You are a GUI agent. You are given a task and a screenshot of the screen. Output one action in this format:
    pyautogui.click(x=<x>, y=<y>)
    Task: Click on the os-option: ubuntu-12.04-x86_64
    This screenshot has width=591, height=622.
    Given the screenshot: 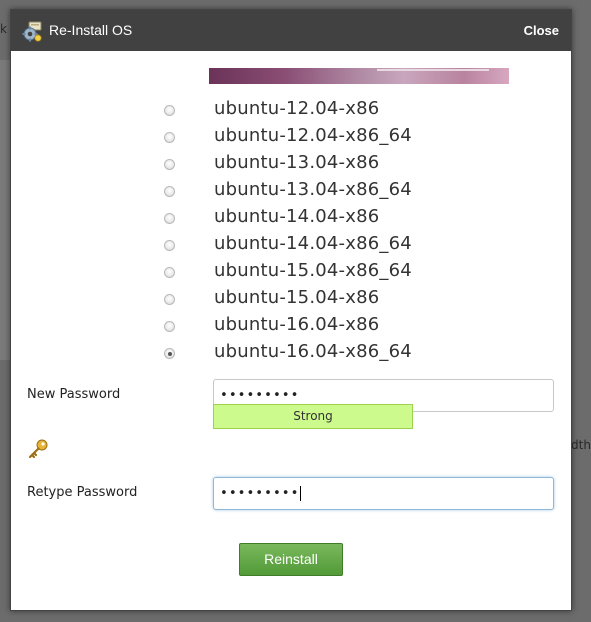 What is the action you would take?
    pyautogui.click(x=291, y=136)
    